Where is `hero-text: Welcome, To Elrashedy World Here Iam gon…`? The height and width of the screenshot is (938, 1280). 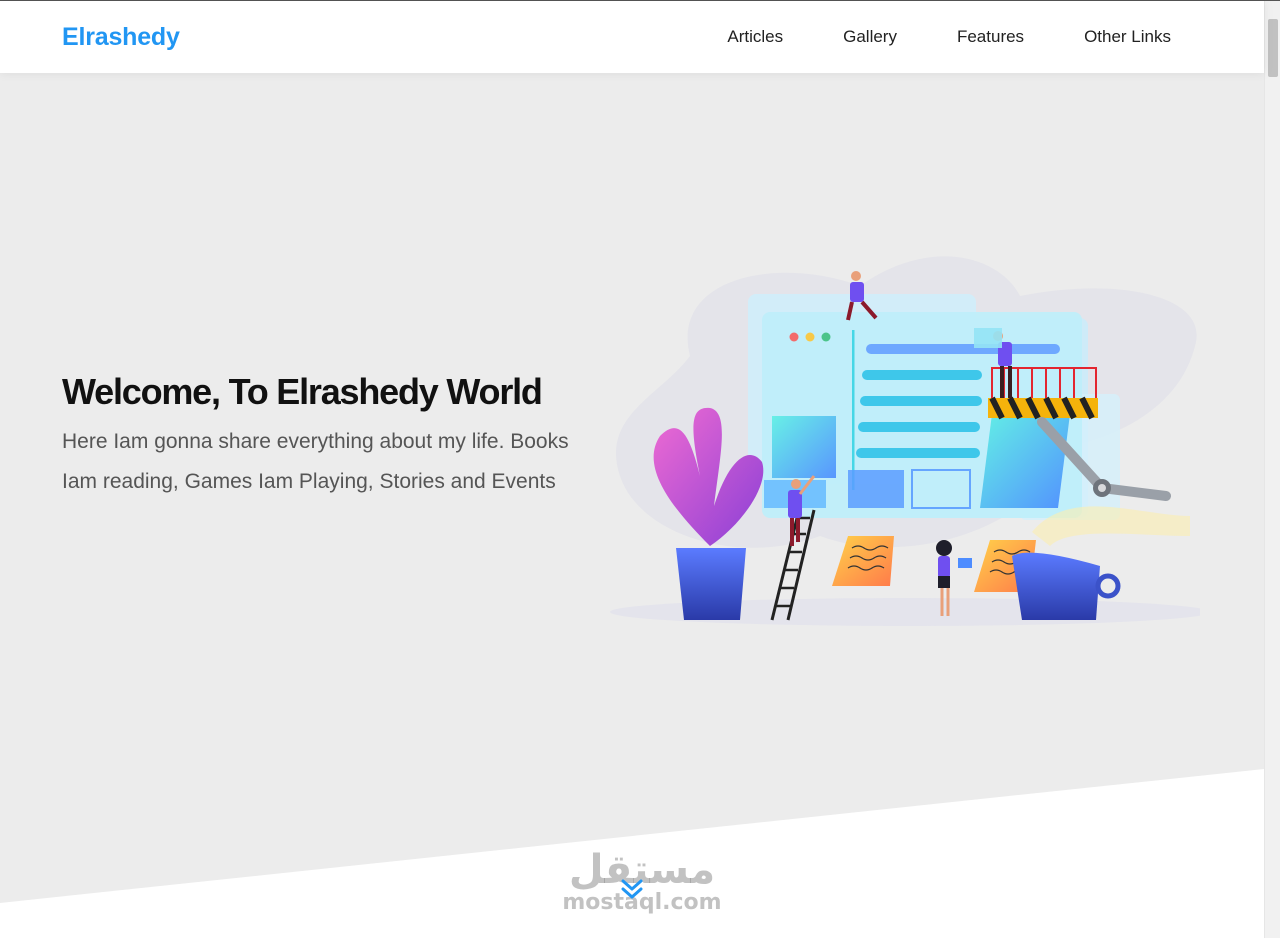 hero-text: Welcome, To Elrashedy World Here Iam gon… is located at coordinates (332, 435).